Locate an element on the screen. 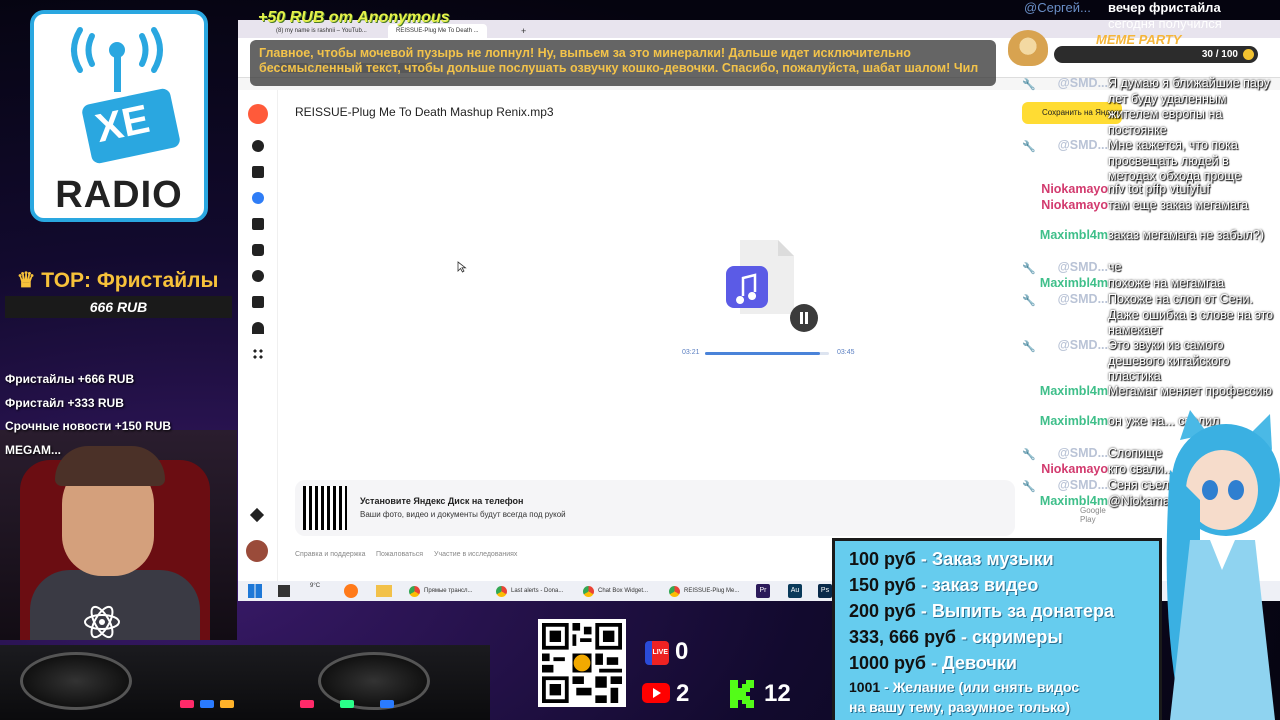 The width and height of the screenshot is (1280, 720). chat-text: Мегамаг меняет профессию is located at coordinates (1190, 391).